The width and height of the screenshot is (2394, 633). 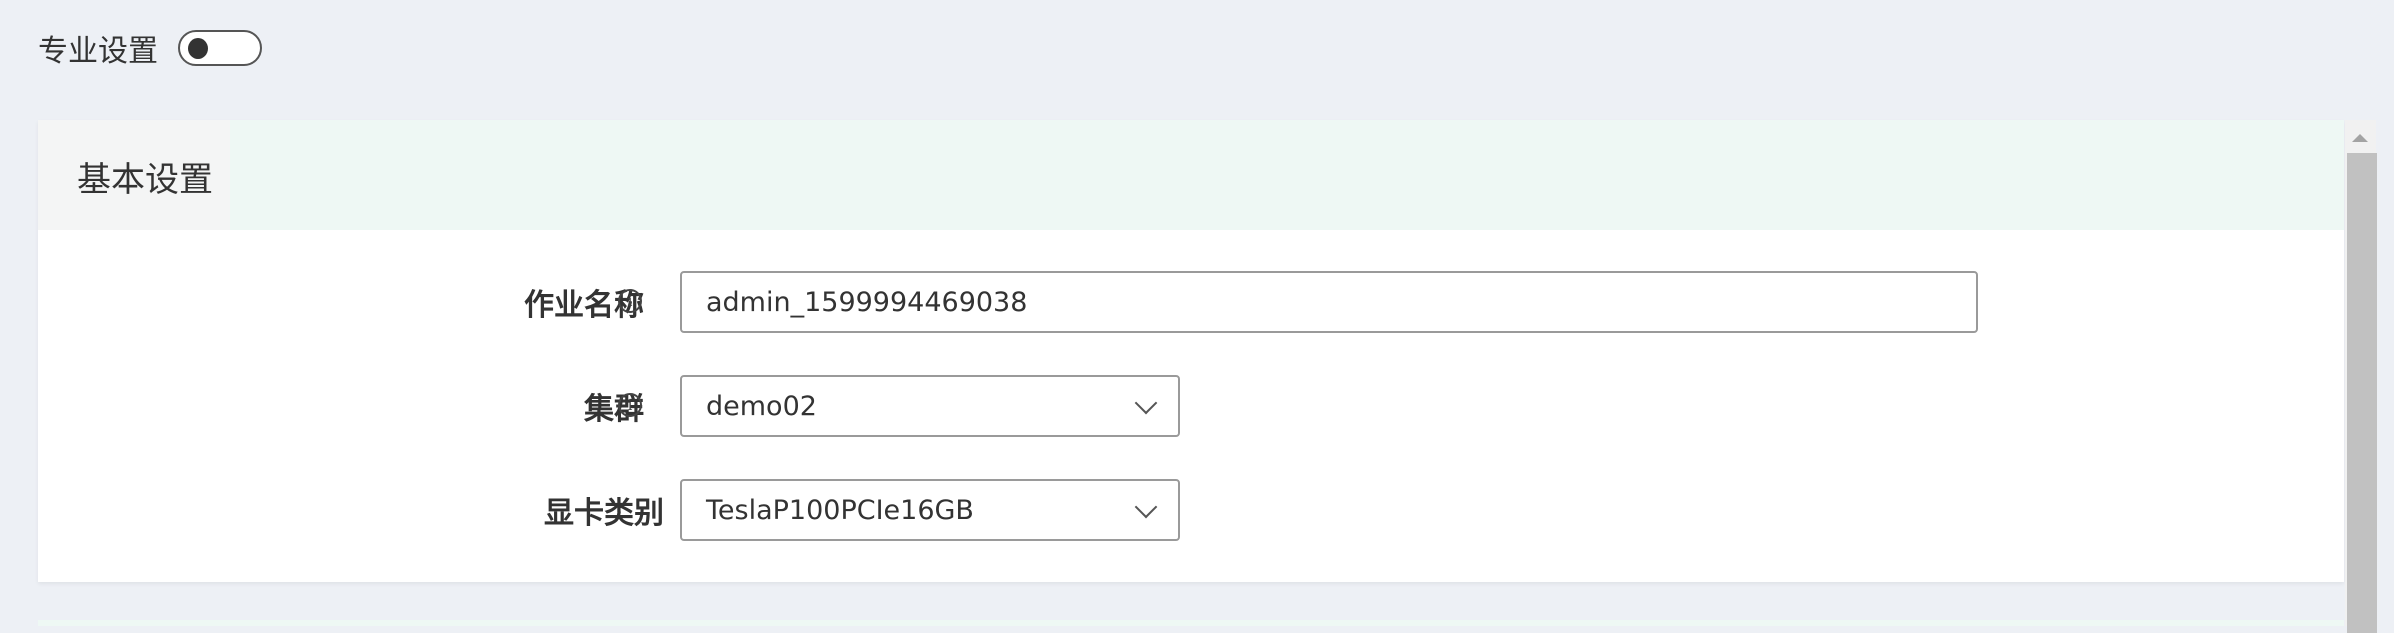 I want to click on gpu-type-label: 显卡类别, so click(x=604, y=513).